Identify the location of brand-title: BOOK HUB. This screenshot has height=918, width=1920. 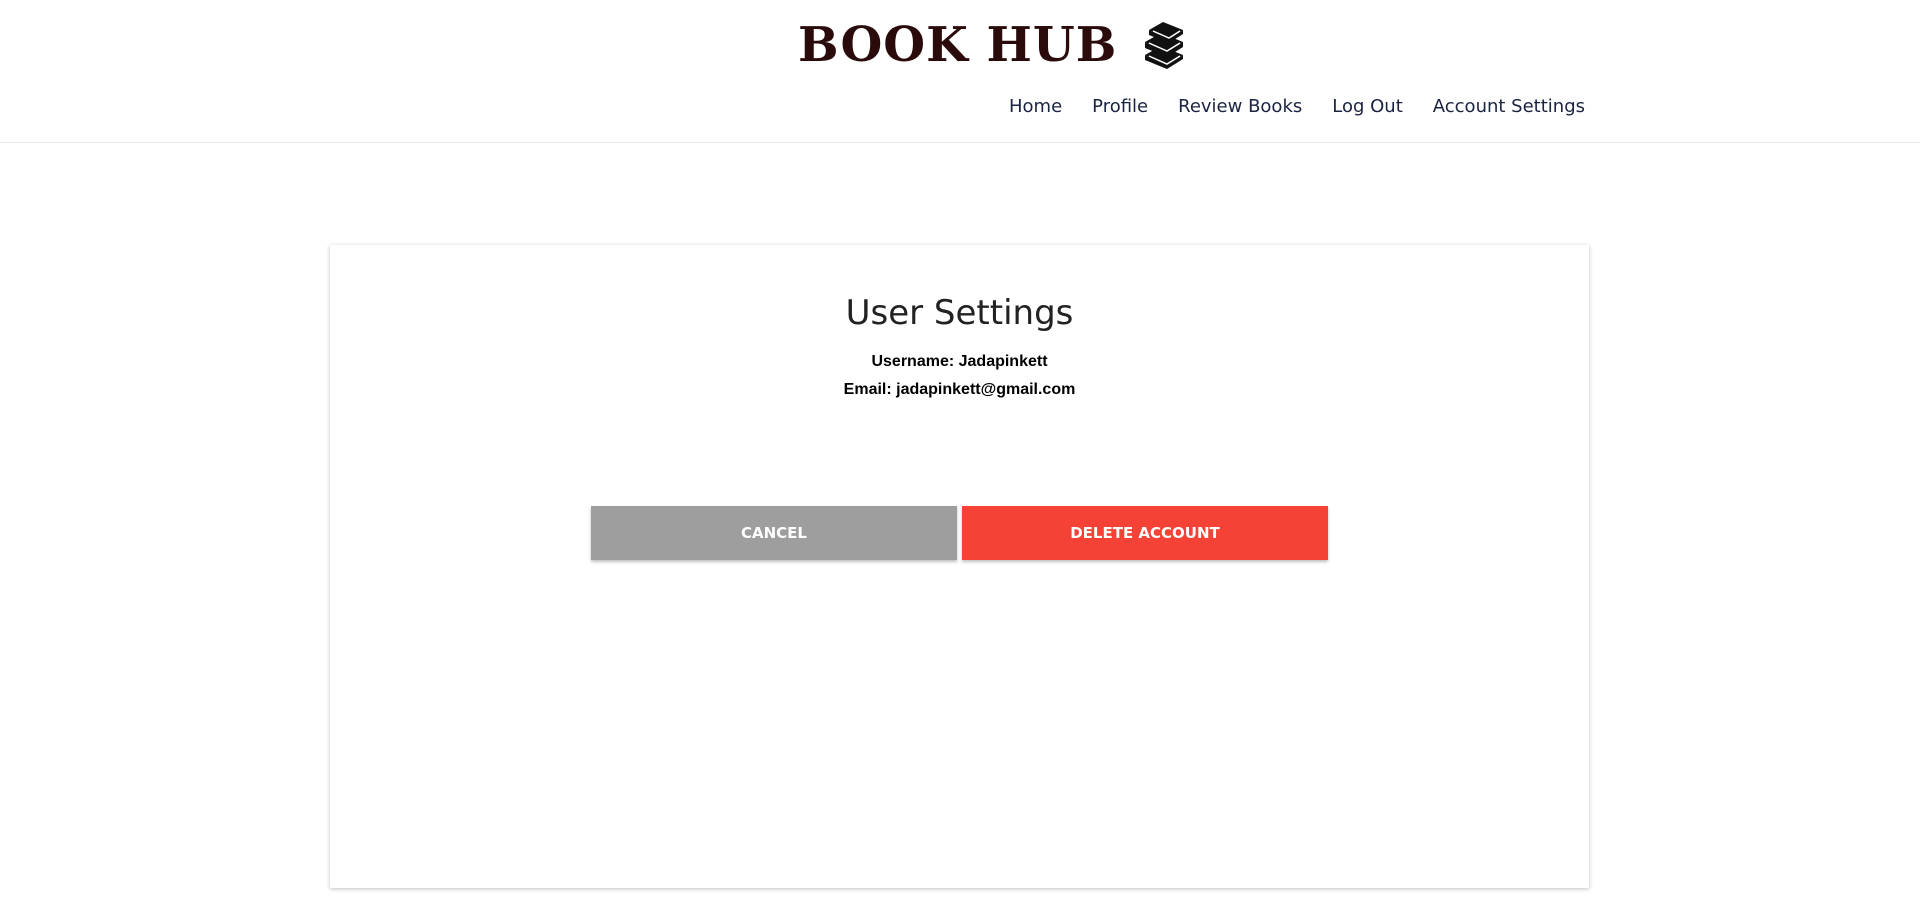
(958, 45).